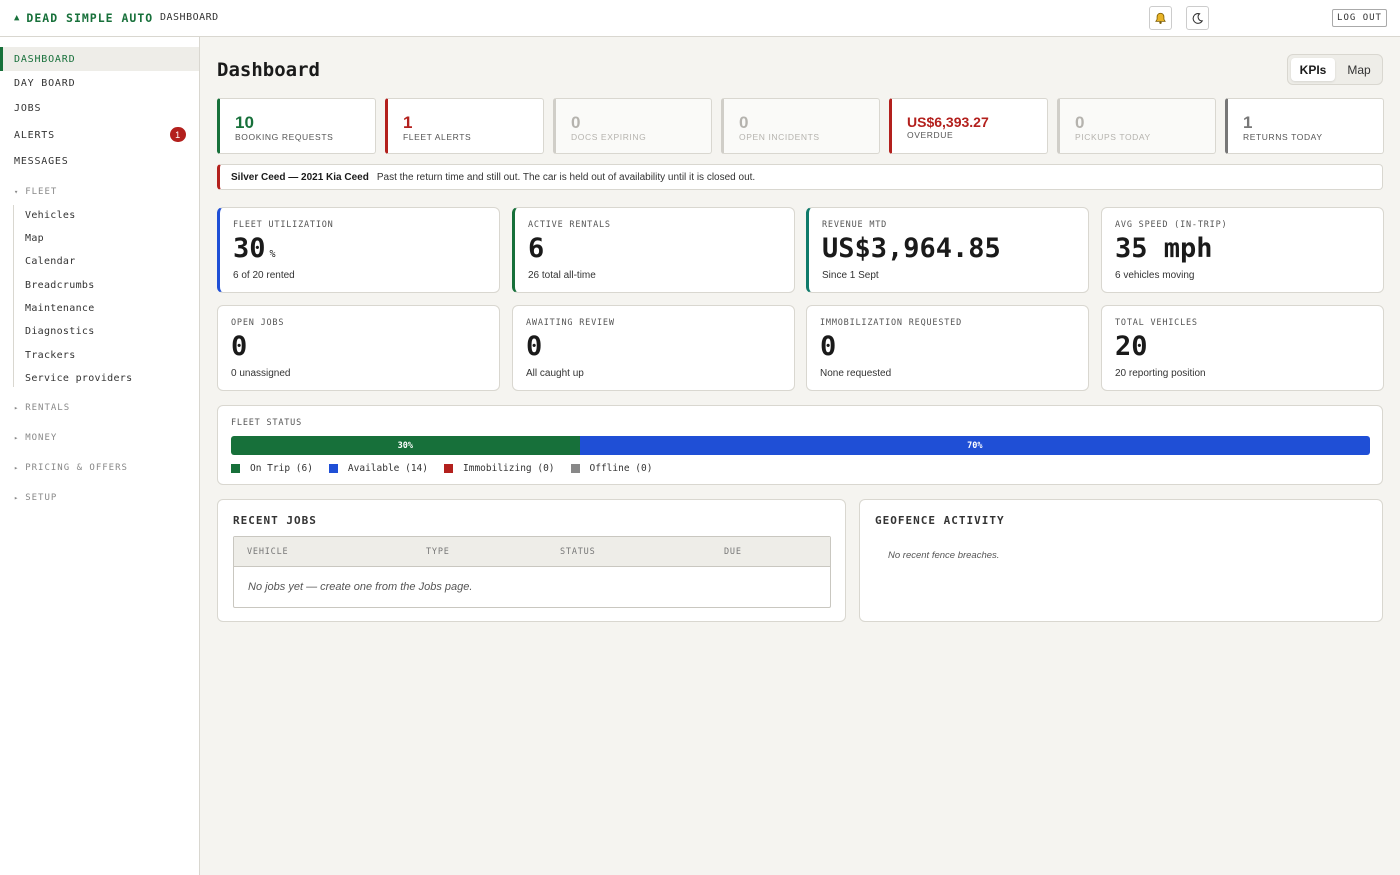 This screenshot has width=1400, height=875. Describe the element at coordinates (284, 137) in the screenshot. I see `kpi-label: BOOKING REQUESTS` at that location.